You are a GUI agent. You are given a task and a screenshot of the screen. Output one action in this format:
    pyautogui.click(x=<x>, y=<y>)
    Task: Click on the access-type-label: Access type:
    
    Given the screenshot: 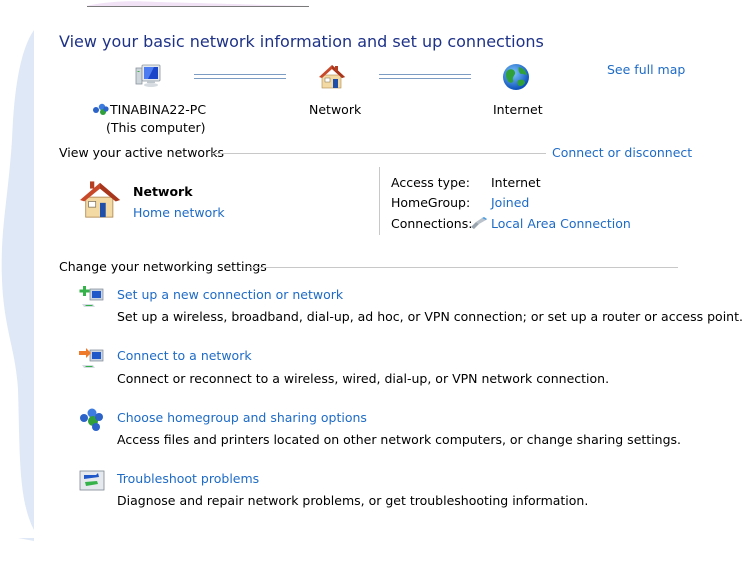 What is the action you would take?
    pyautogui.click(x=430, y=182)
    